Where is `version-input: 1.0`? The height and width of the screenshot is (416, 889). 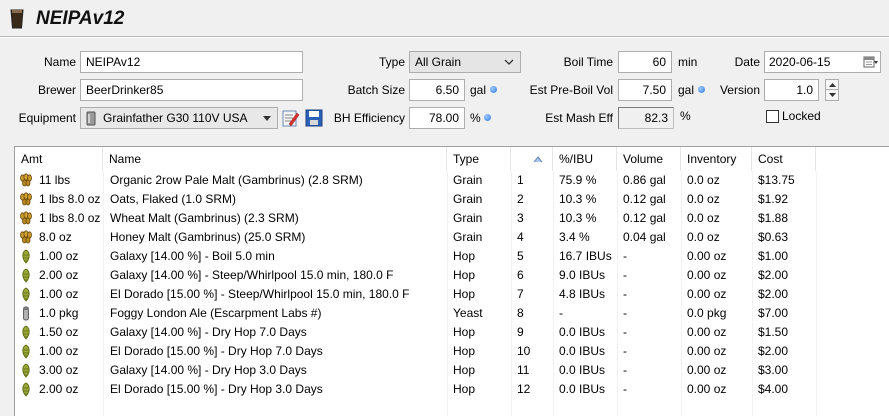
version-input: 1.0 is located at coordinates (791, 90).